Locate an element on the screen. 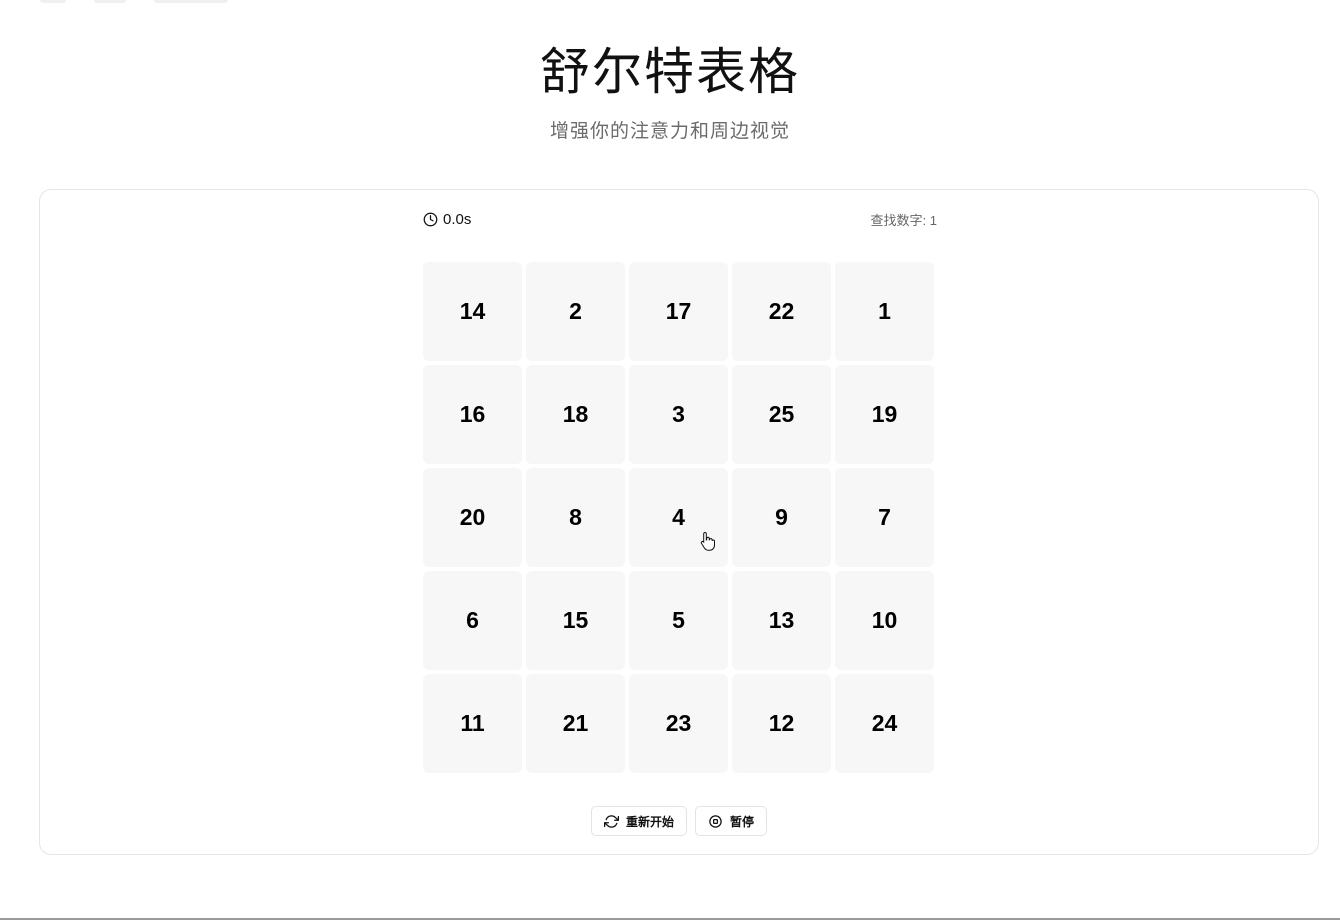 This screenshot has width=1340, height=920. grid-cell: 22 is located at coordinates (781, 311).